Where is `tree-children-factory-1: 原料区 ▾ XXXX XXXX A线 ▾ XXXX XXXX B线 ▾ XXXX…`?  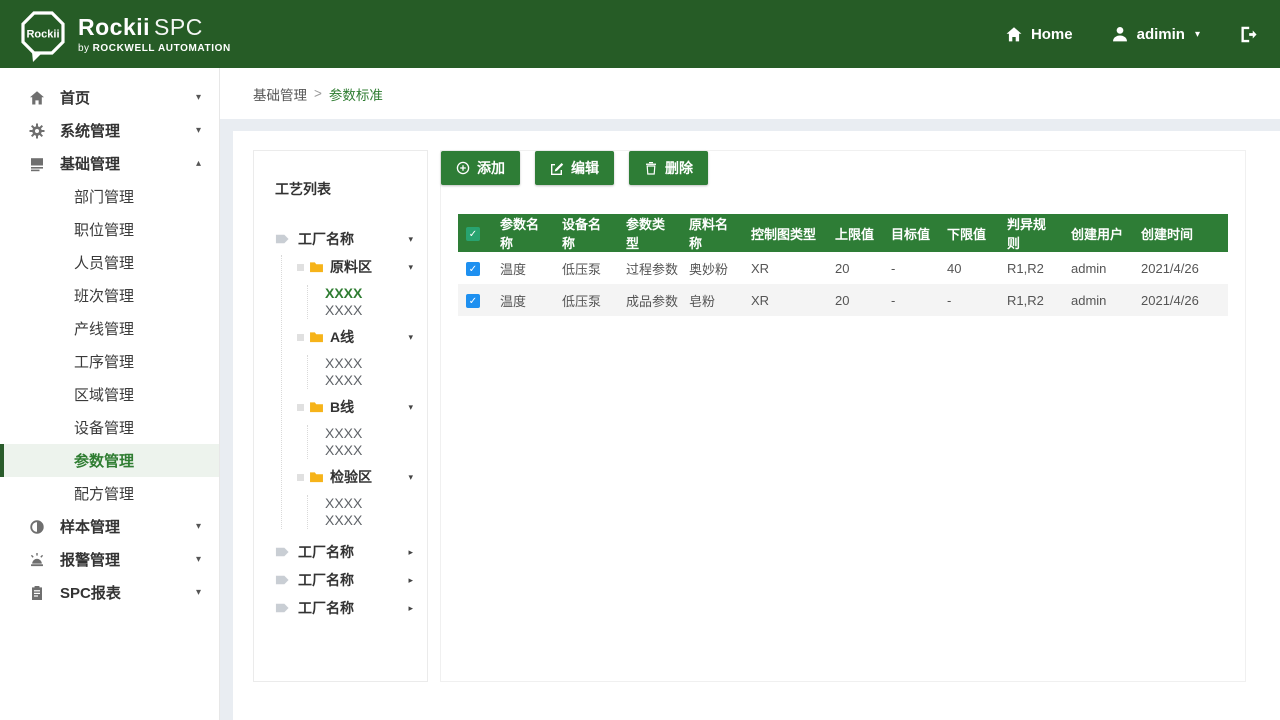 tree-children-factory-1: 原料区 ▾ XXXX XXXX A线 ▾ XXXX XXXX B线 ▾ XXXX… is located at coordinates (349, 392).